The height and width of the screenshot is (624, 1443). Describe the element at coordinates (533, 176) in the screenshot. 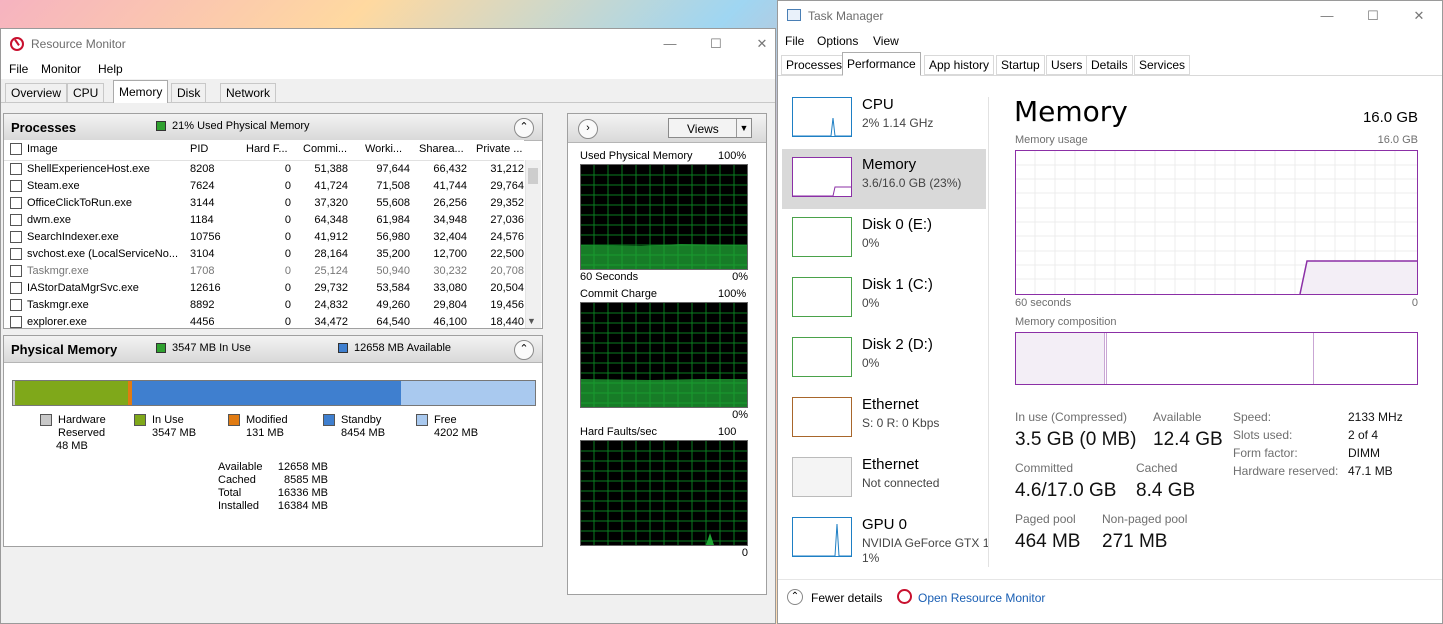

I see `processes-scroll-thumb` at that location.